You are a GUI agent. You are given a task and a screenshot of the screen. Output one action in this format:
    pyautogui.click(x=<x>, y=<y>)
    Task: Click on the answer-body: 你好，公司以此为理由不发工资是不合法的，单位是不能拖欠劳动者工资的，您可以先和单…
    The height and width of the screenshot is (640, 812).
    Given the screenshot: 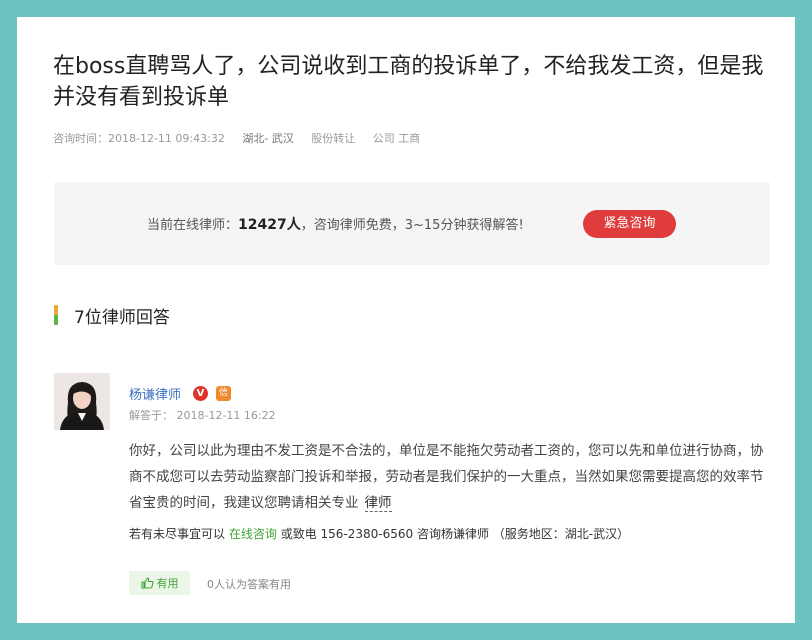 What is the action you would take?
    pyautogui.click(x=447, y=477)
    